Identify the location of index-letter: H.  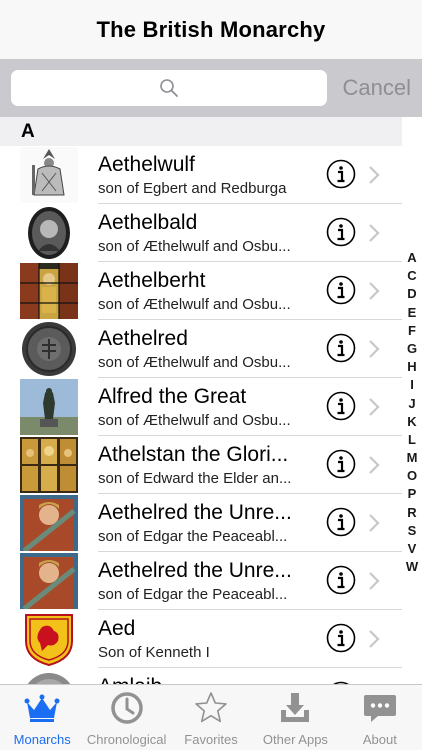
(412, 367).